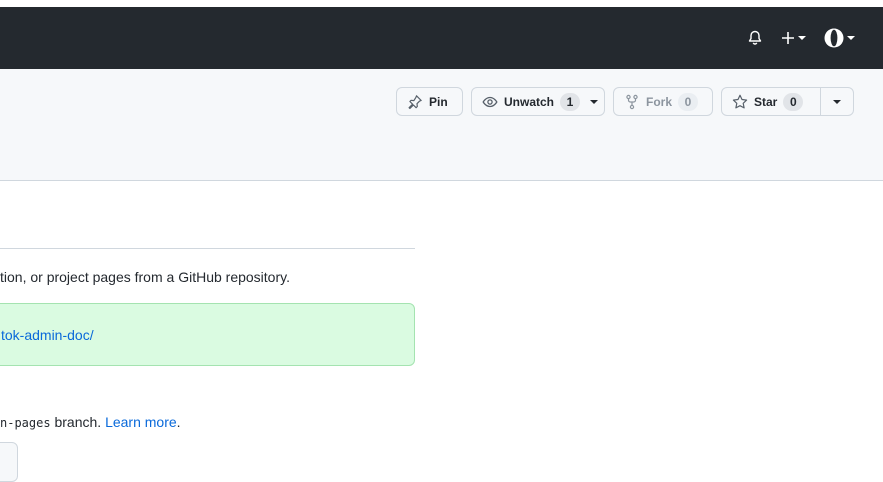 Image resolution: width=883 pixels, height=482 pixels. I want to click on notifications-button, so click(755, 38).